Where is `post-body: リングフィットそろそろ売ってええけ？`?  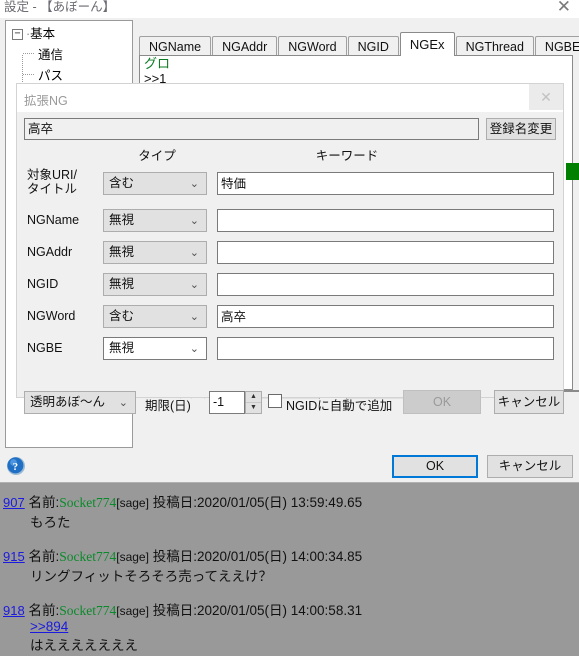
post-body: リングフィットそろそろ売ってええけ？ is located at coordinates (151, 576).